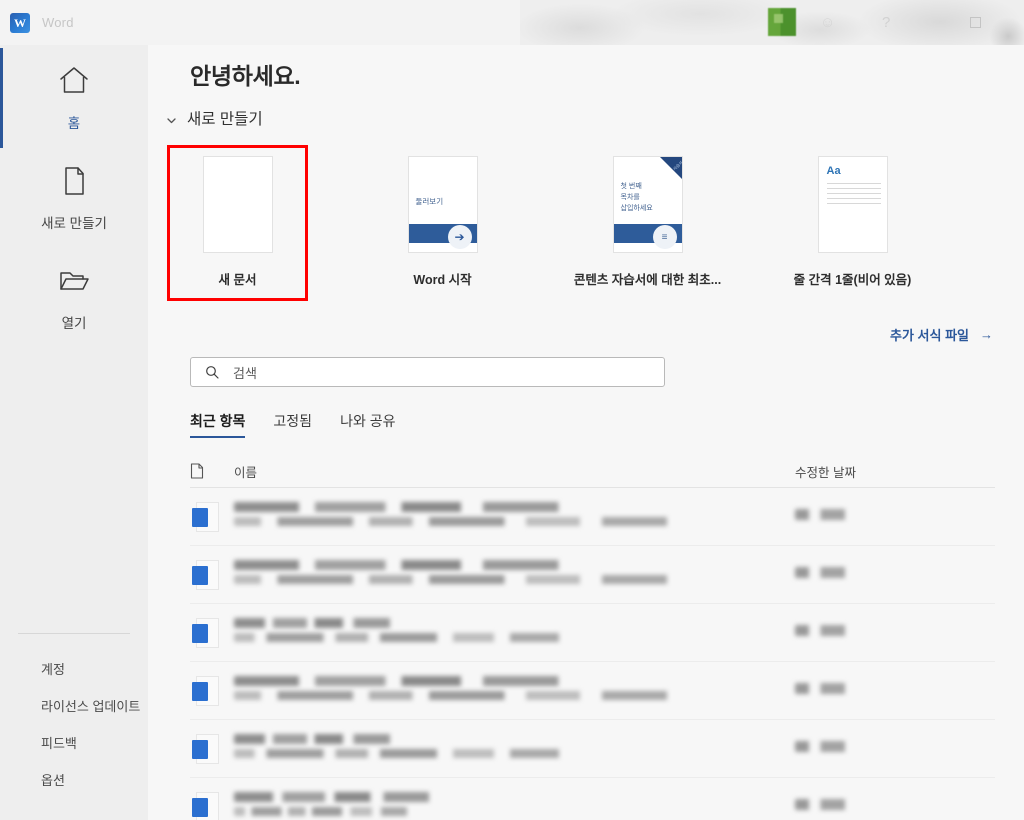  What do you see at coordinates (375, 424) in the screenshot?
I see `tab-shared-with-me: 나와 공유` at bounding box center [375, 424].